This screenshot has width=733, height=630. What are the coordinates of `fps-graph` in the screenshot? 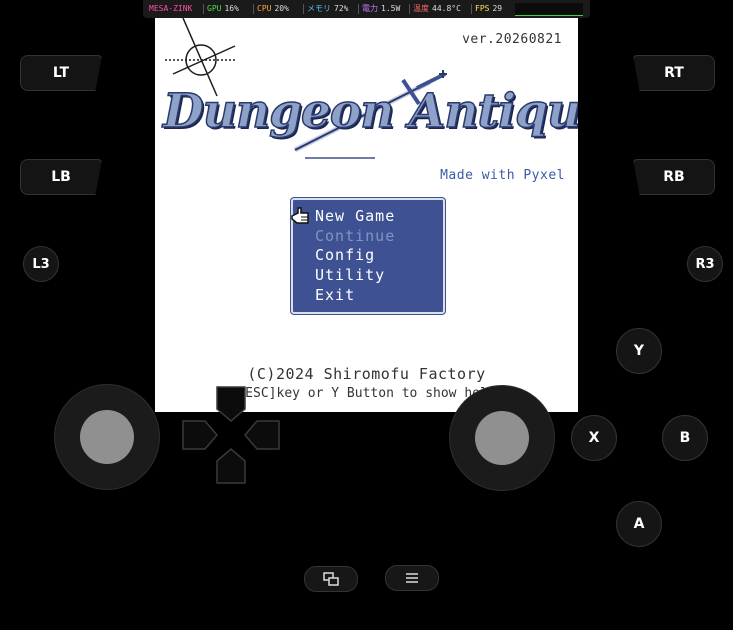 It's located at (549, 9).